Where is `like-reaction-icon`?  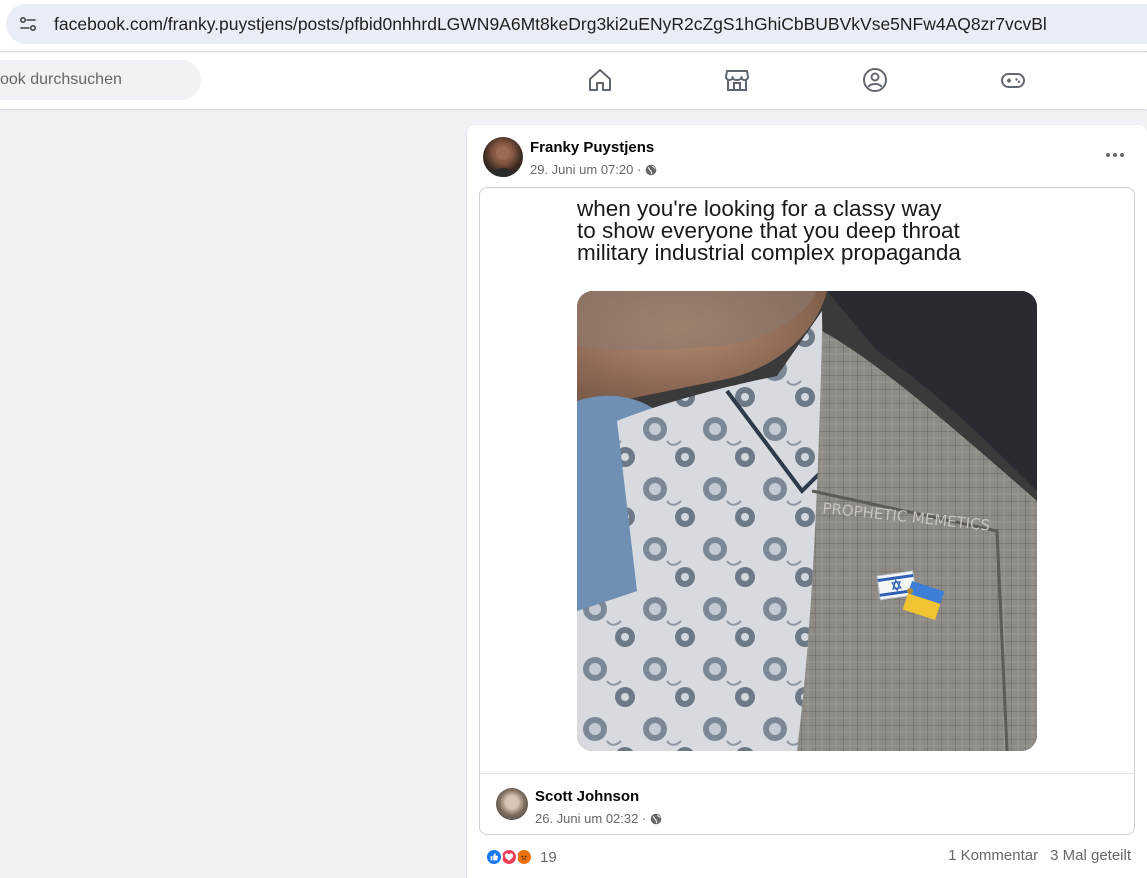
like-reaction-icon is located at coordinates (494, 857).